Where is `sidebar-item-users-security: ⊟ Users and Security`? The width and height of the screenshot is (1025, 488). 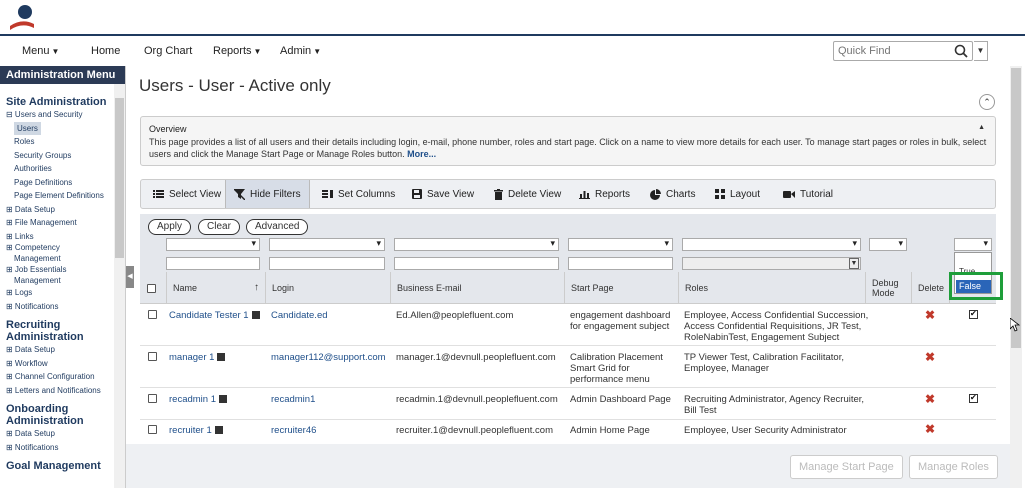 sidebar-item-users-security: ⊟ Users and Security is located at coordinates (62, 115).